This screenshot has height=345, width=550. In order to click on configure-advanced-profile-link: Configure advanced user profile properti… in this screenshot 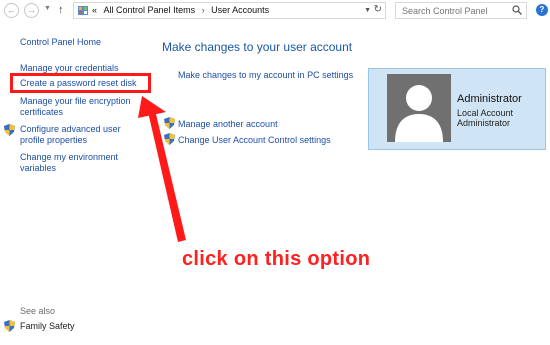, I will do `click(70, 135)`.